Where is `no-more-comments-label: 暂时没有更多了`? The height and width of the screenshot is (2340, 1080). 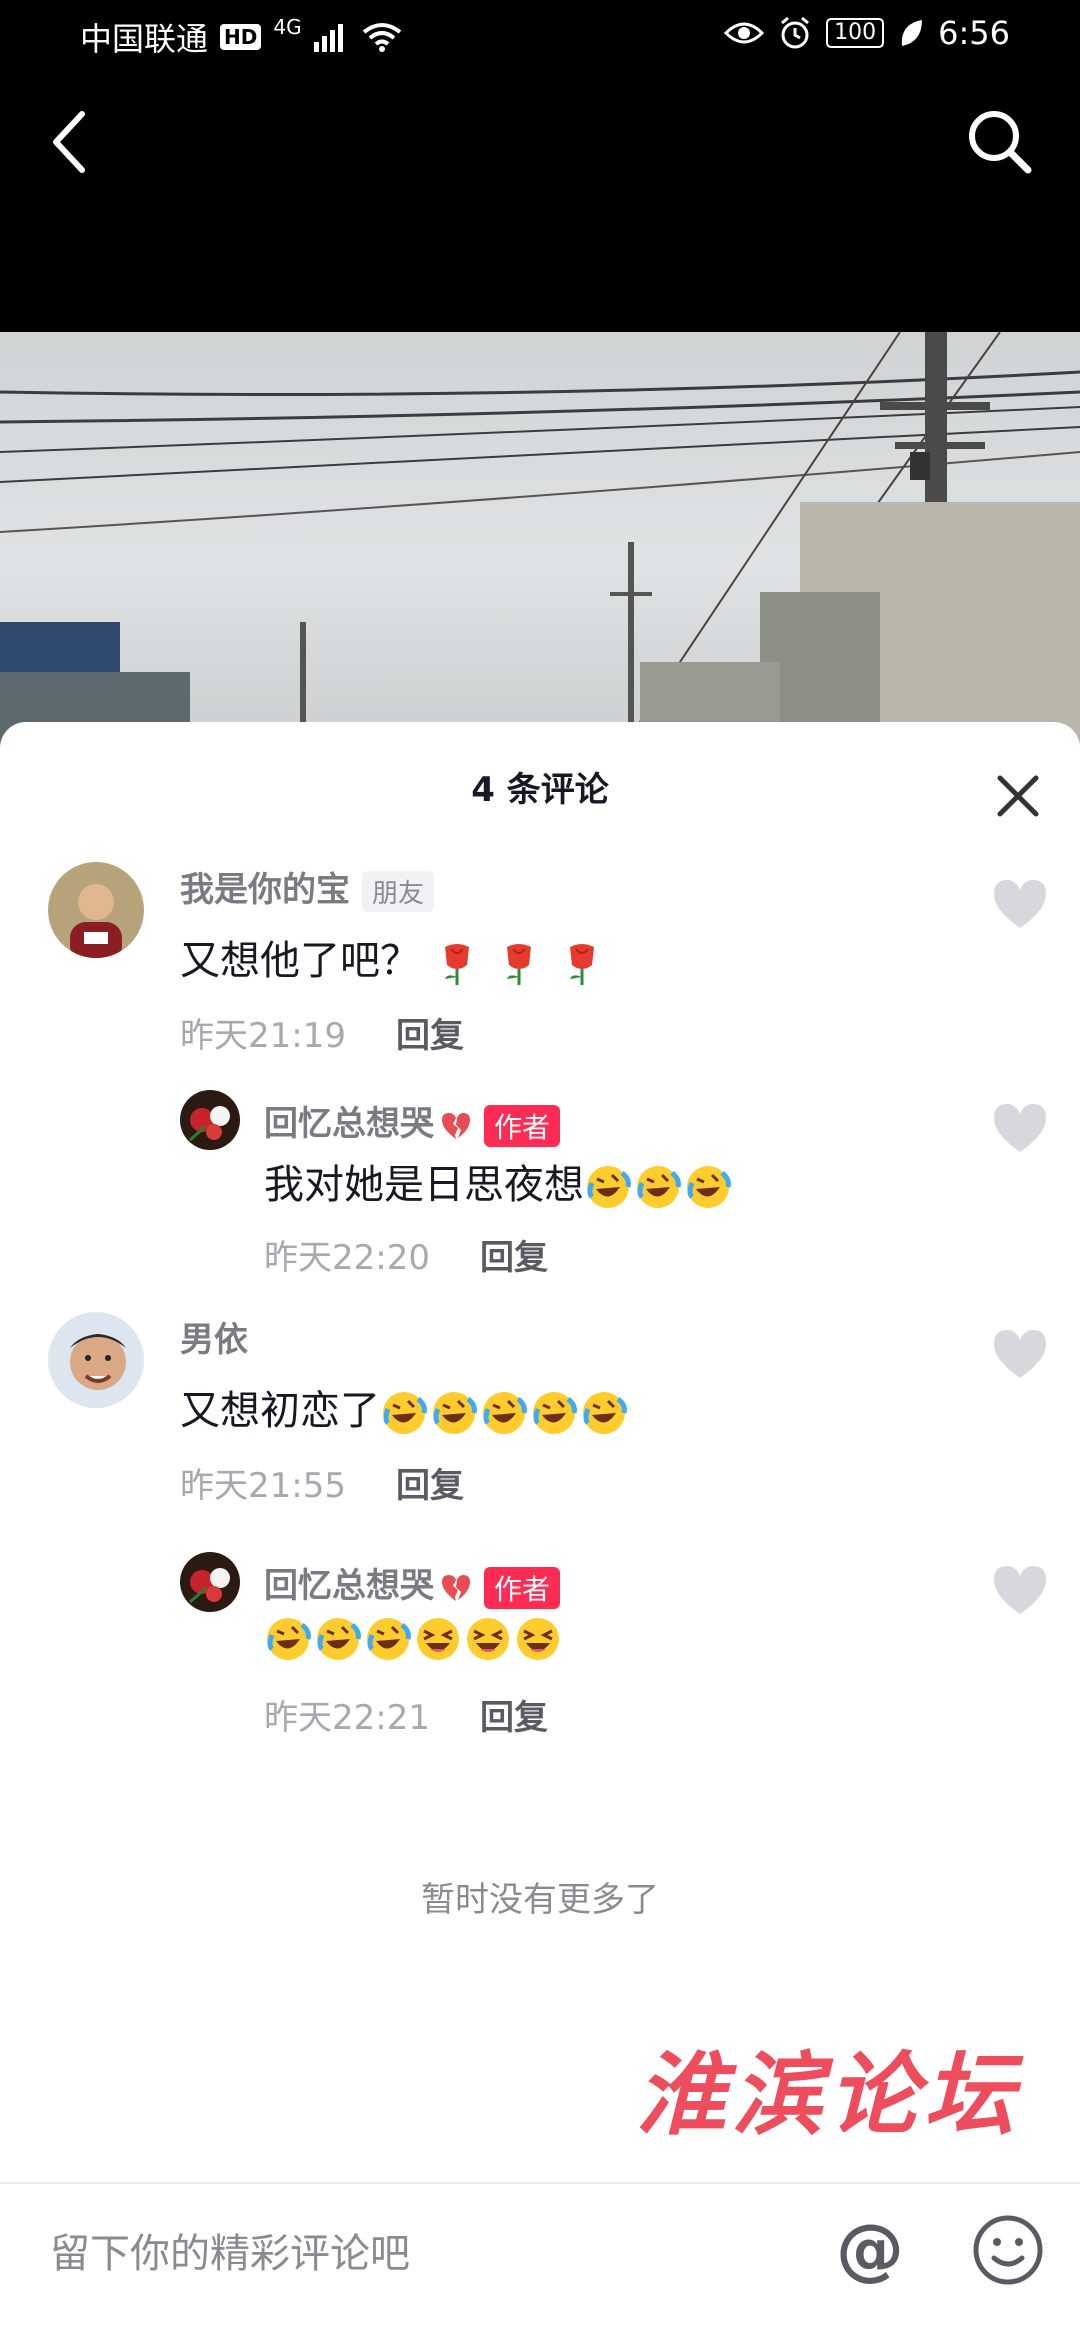 no-more-comments-label: 暂时没有更多了 is located at coordinates (540, 1900).